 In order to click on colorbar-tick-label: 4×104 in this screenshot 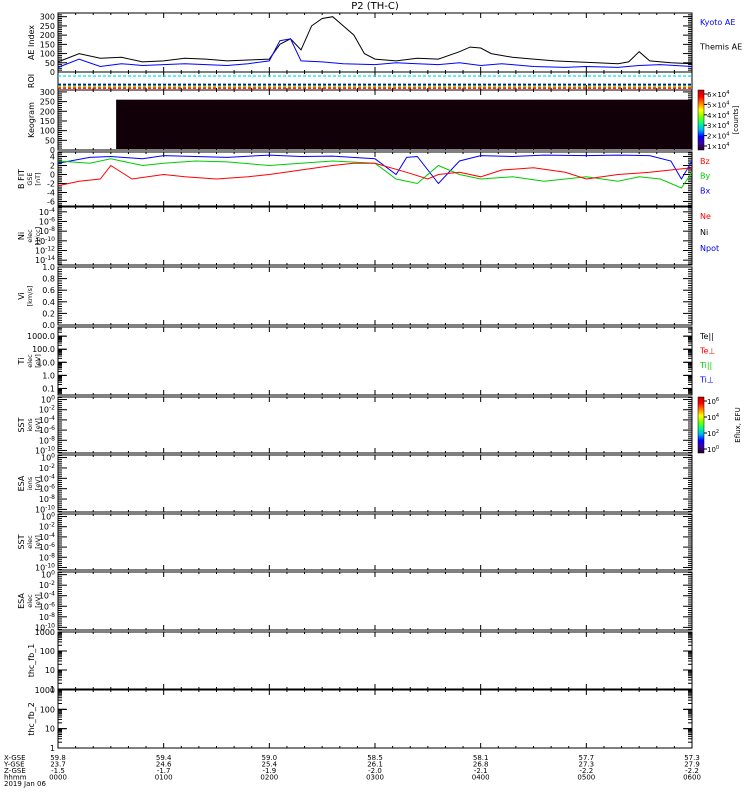, I will do `click(718, 115)`.